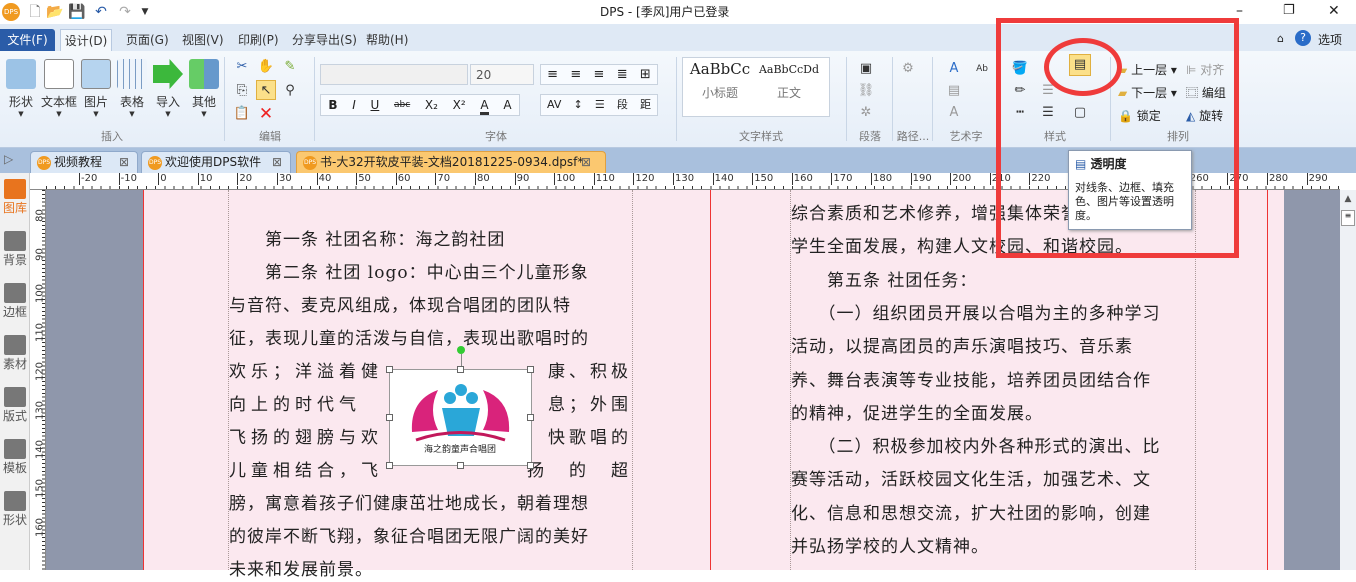 Image resolution: width=1356 pixels, height=582 pixels. Describe the element at coordinates (866, 113) in the screenshot. I see `unlink-icon: ✲` at that location.